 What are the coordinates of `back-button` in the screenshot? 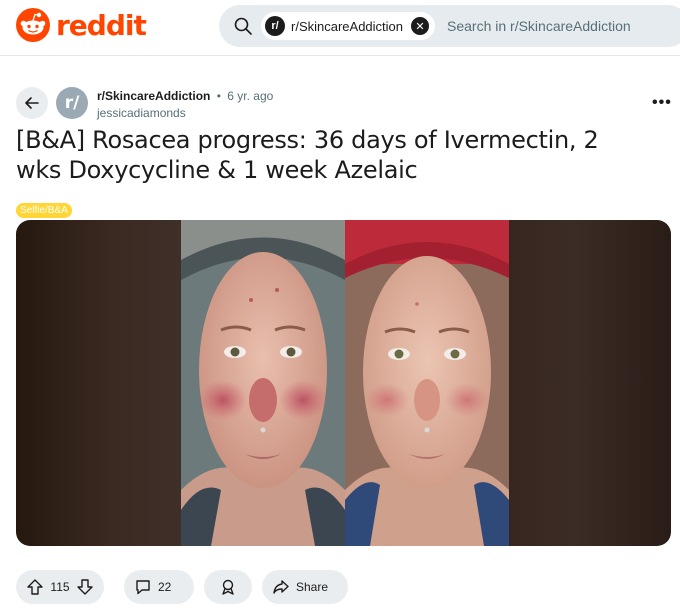 It's located at (32, 103).